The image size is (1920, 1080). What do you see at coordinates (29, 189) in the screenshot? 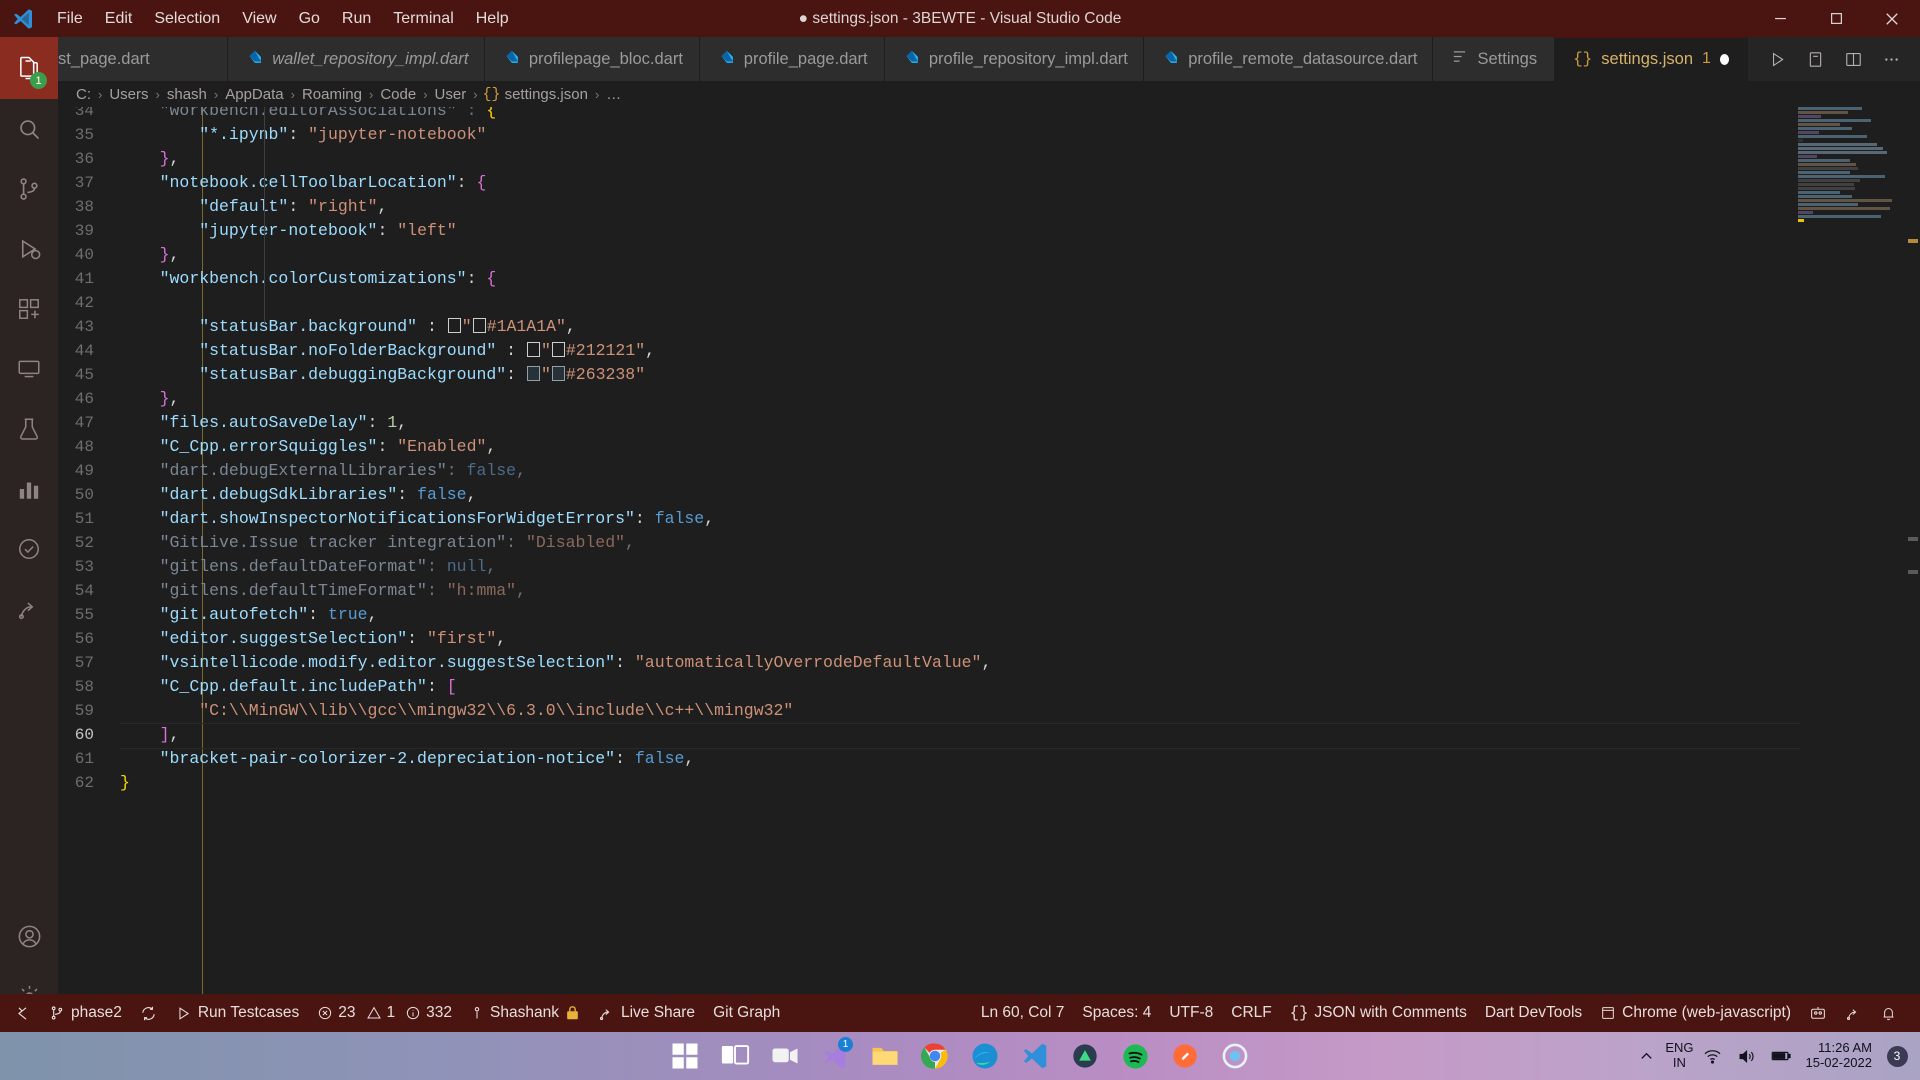
I see `sidebar-item-source-control` at bounding box center [29, 189].